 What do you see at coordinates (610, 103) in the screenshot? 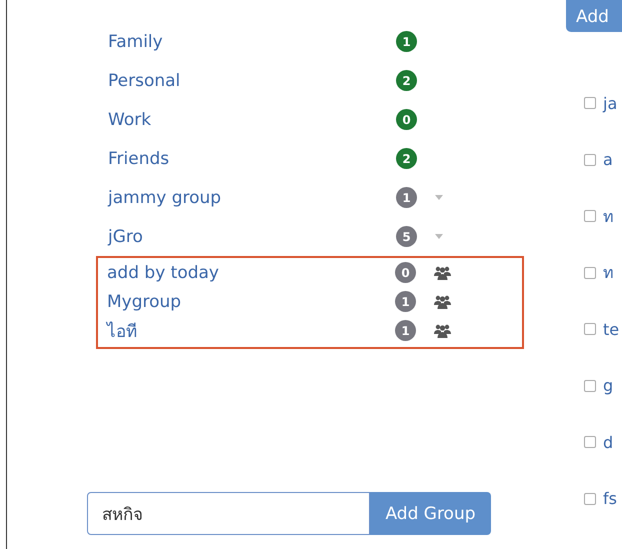
I see `contact-name: ja` at bounding box center [610, 103].